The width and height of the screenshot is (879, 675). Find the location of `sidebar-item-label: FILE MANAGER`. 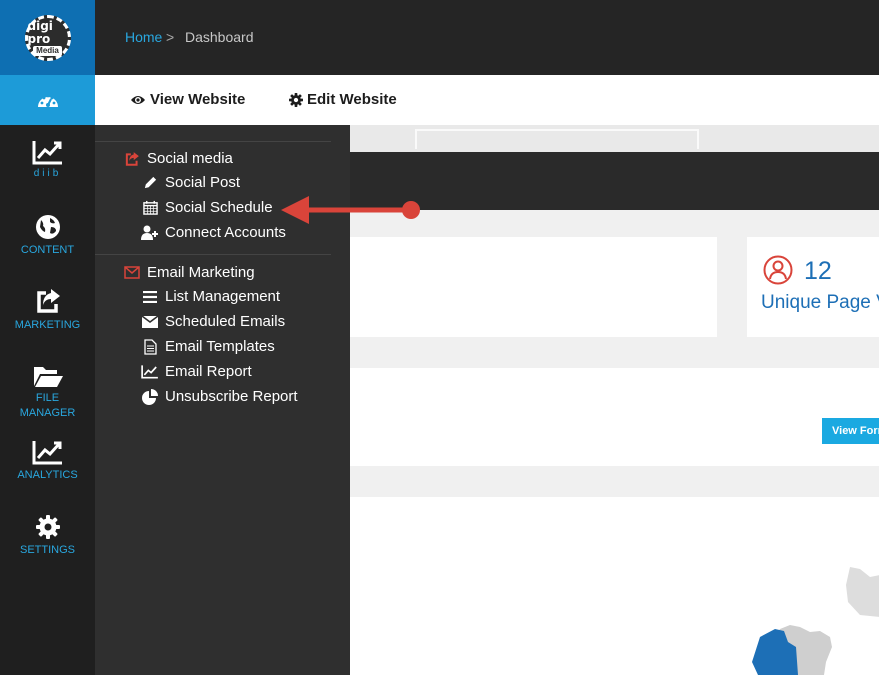

sidebar-item-label: FILE MANAGER is located at coordinates (47, 405).